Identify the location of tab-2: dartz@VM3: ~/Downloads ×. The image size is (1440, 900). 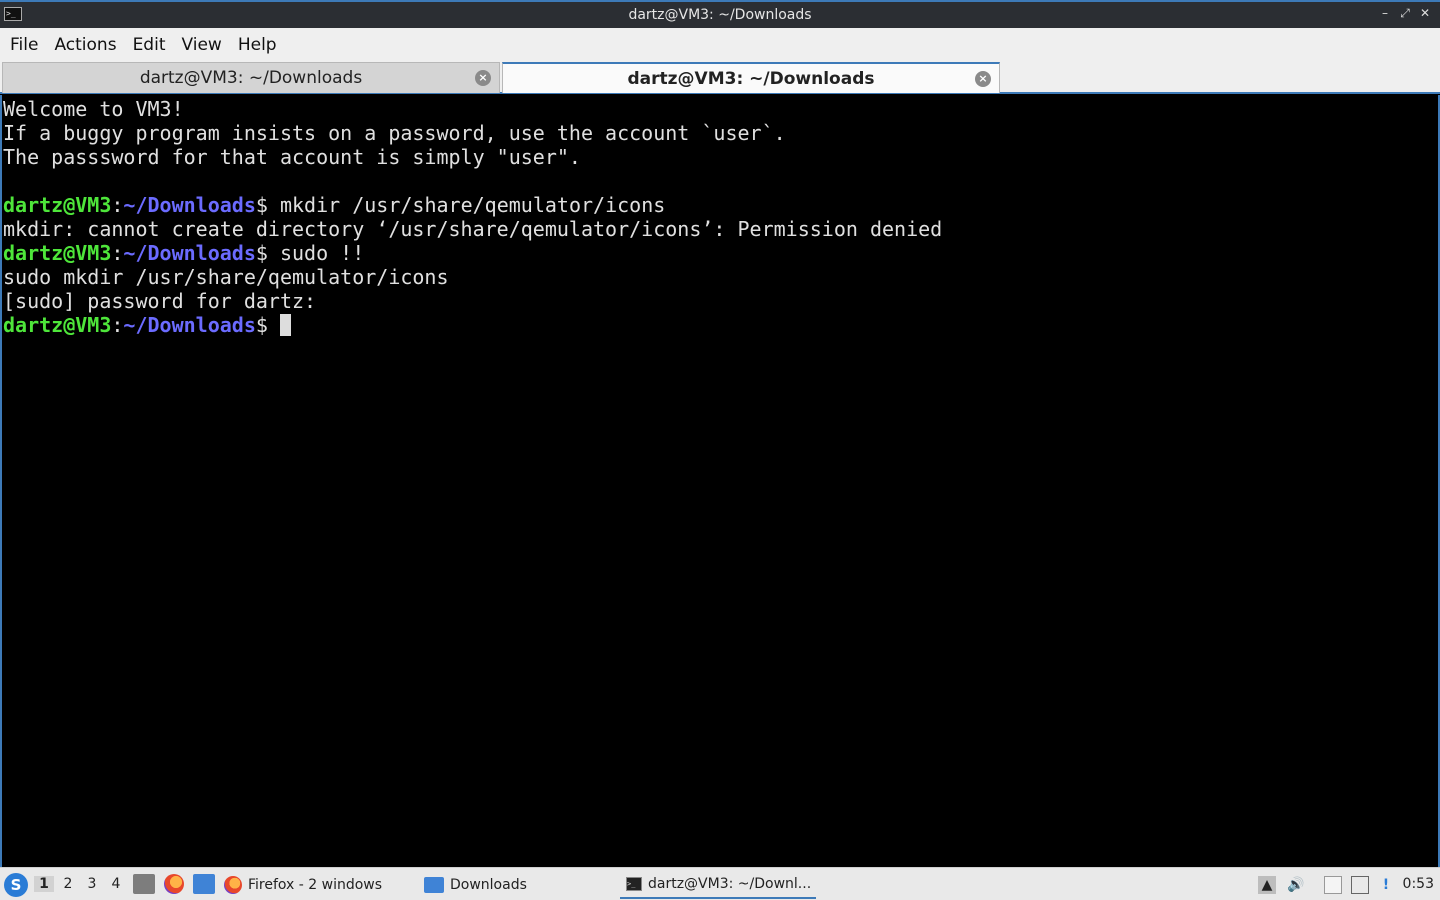
(751, 77).